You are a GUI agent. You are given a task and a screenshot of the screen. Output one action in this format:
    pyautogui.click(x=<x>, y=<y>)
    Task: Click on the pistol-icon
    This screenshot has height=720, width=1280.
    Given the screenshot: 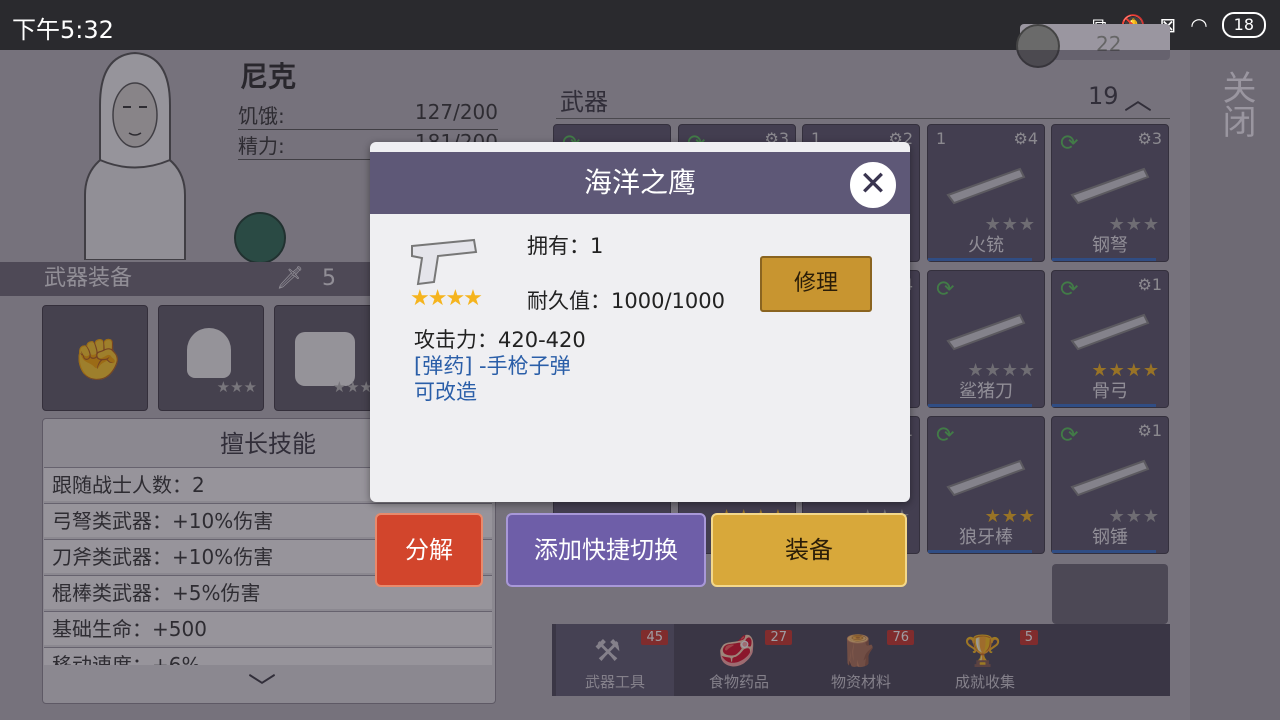 What is the action you would take?
    pyautogui.click(x=444, y=262)
    